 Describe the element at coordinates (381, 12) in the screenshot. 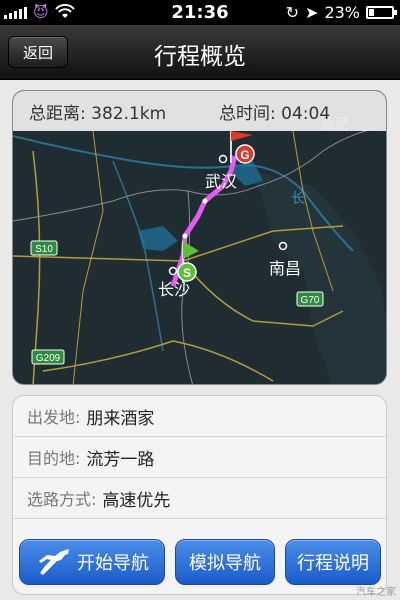

I see `battery-icon` at that location.